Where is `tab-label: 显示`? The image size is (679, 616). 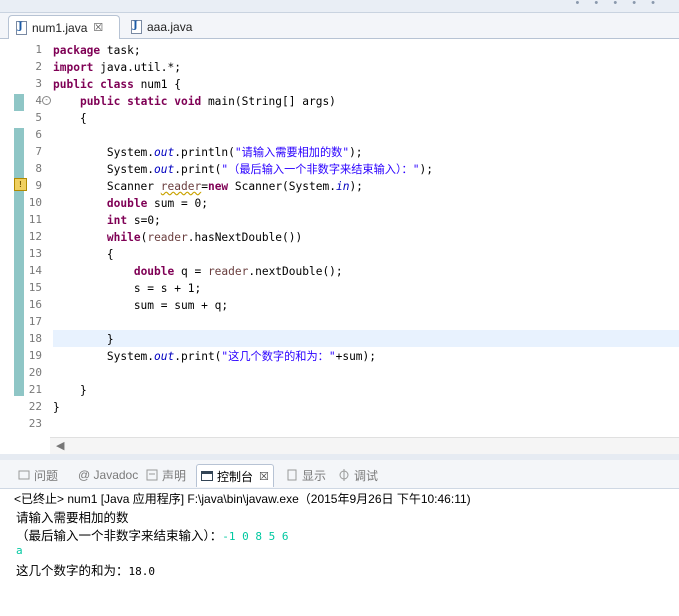
tab-label: 显示 is located at coordinates (314, 475).